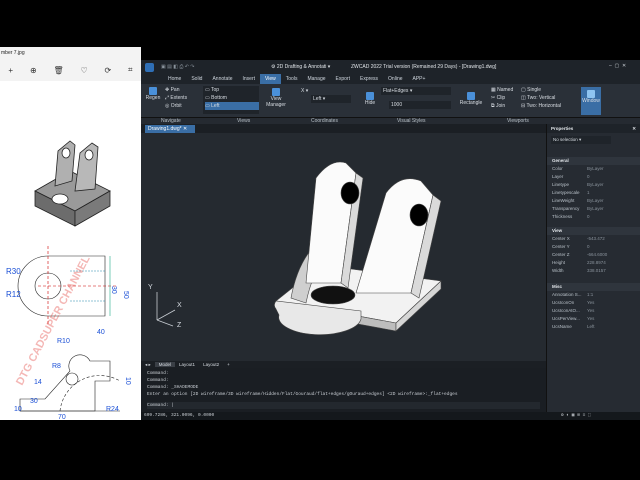 This screenshot has height=480, width=640. I want to click on tab-tools: Tools, so click(292, 79).